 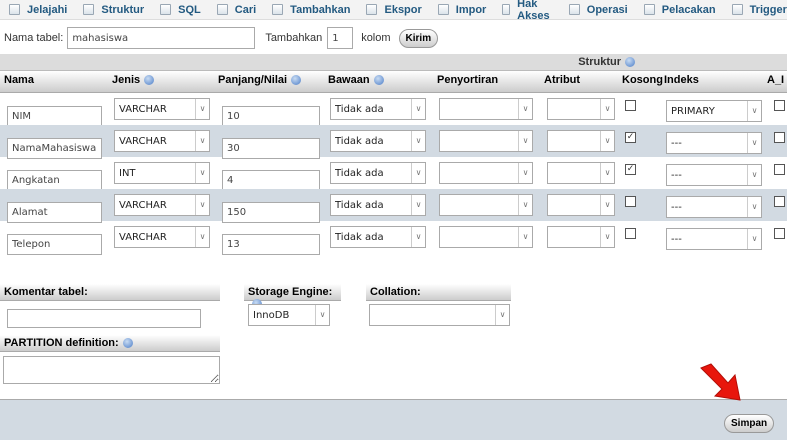 What do you see at coordinates (111, 370) in the screenshot?
I see `partition-definition-textarea` at bounding box center [111, 370].